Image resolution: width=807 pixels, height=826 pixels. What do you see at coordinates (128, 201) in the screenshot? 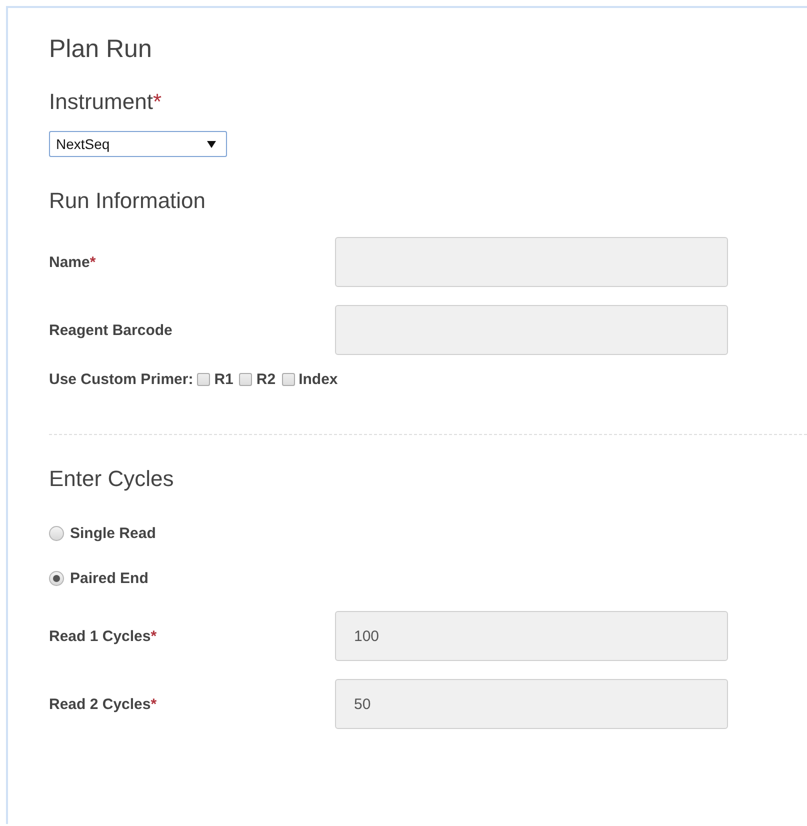
I see `section-heading: Run Information` at bounding box center [128, 201].